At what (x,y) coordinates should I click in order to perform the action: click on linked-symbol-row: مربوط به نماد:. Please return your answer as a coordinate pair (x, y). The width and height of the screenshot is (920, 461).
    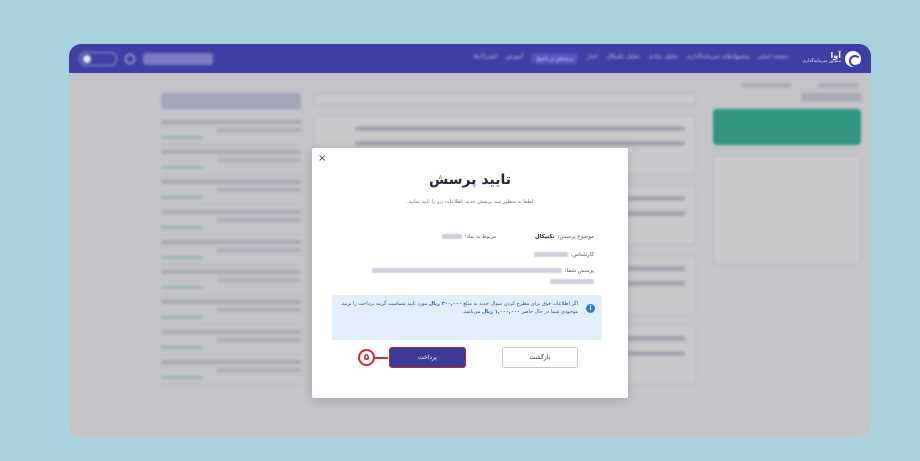
    Looking at the image, I should click on (469, 237).